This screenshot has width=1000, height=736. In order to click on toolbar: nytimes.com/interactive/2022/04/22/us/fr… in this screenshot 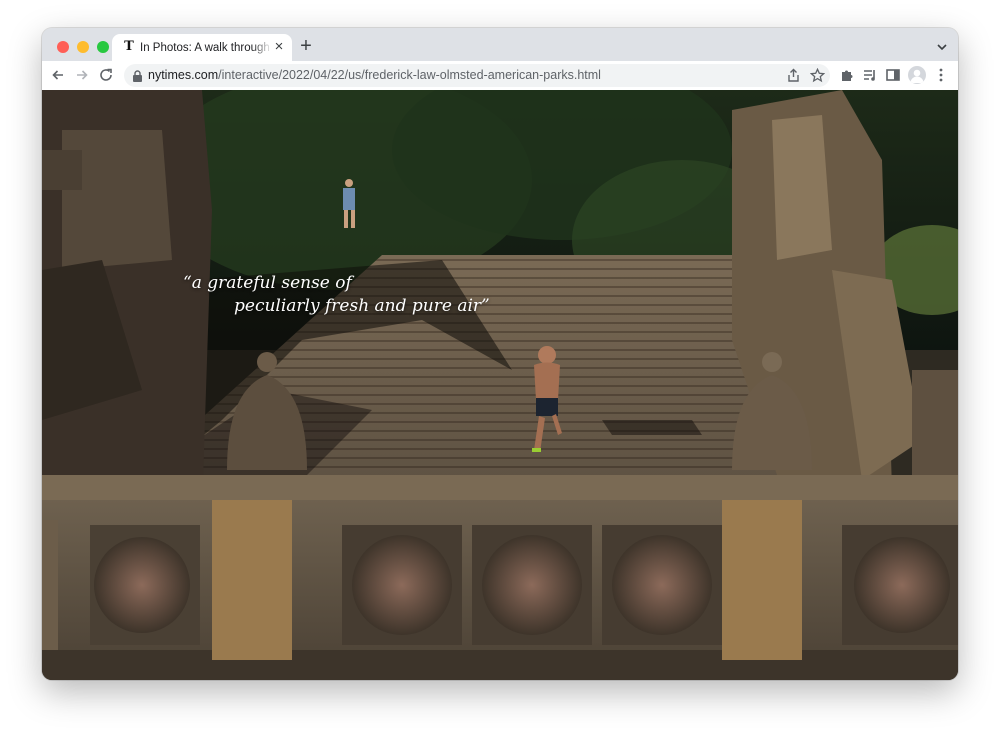, I will do `click(500, 76)`.